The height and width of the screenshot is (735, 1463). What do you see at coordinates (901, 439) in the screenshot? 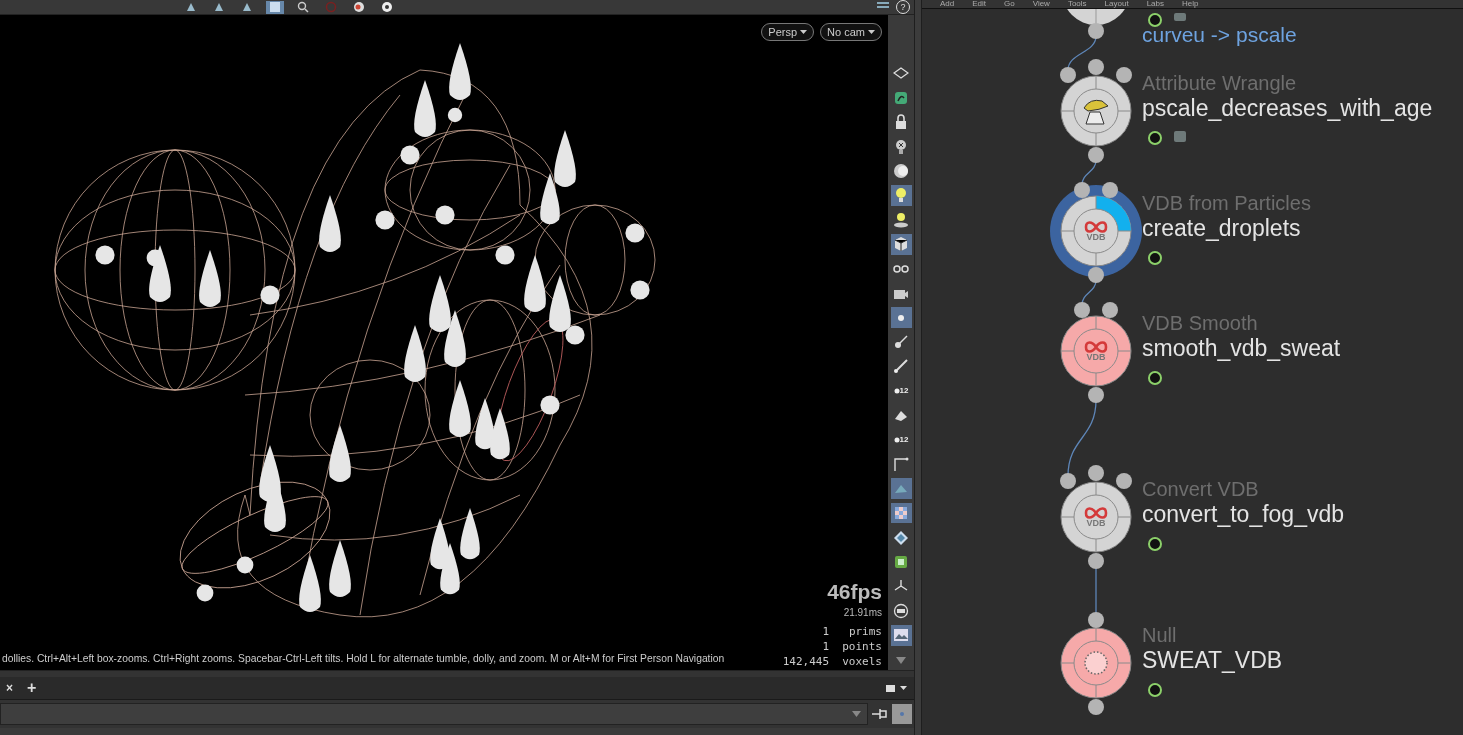
I see `prim-number-tool-button: 12` at bounding box center [901, 439].